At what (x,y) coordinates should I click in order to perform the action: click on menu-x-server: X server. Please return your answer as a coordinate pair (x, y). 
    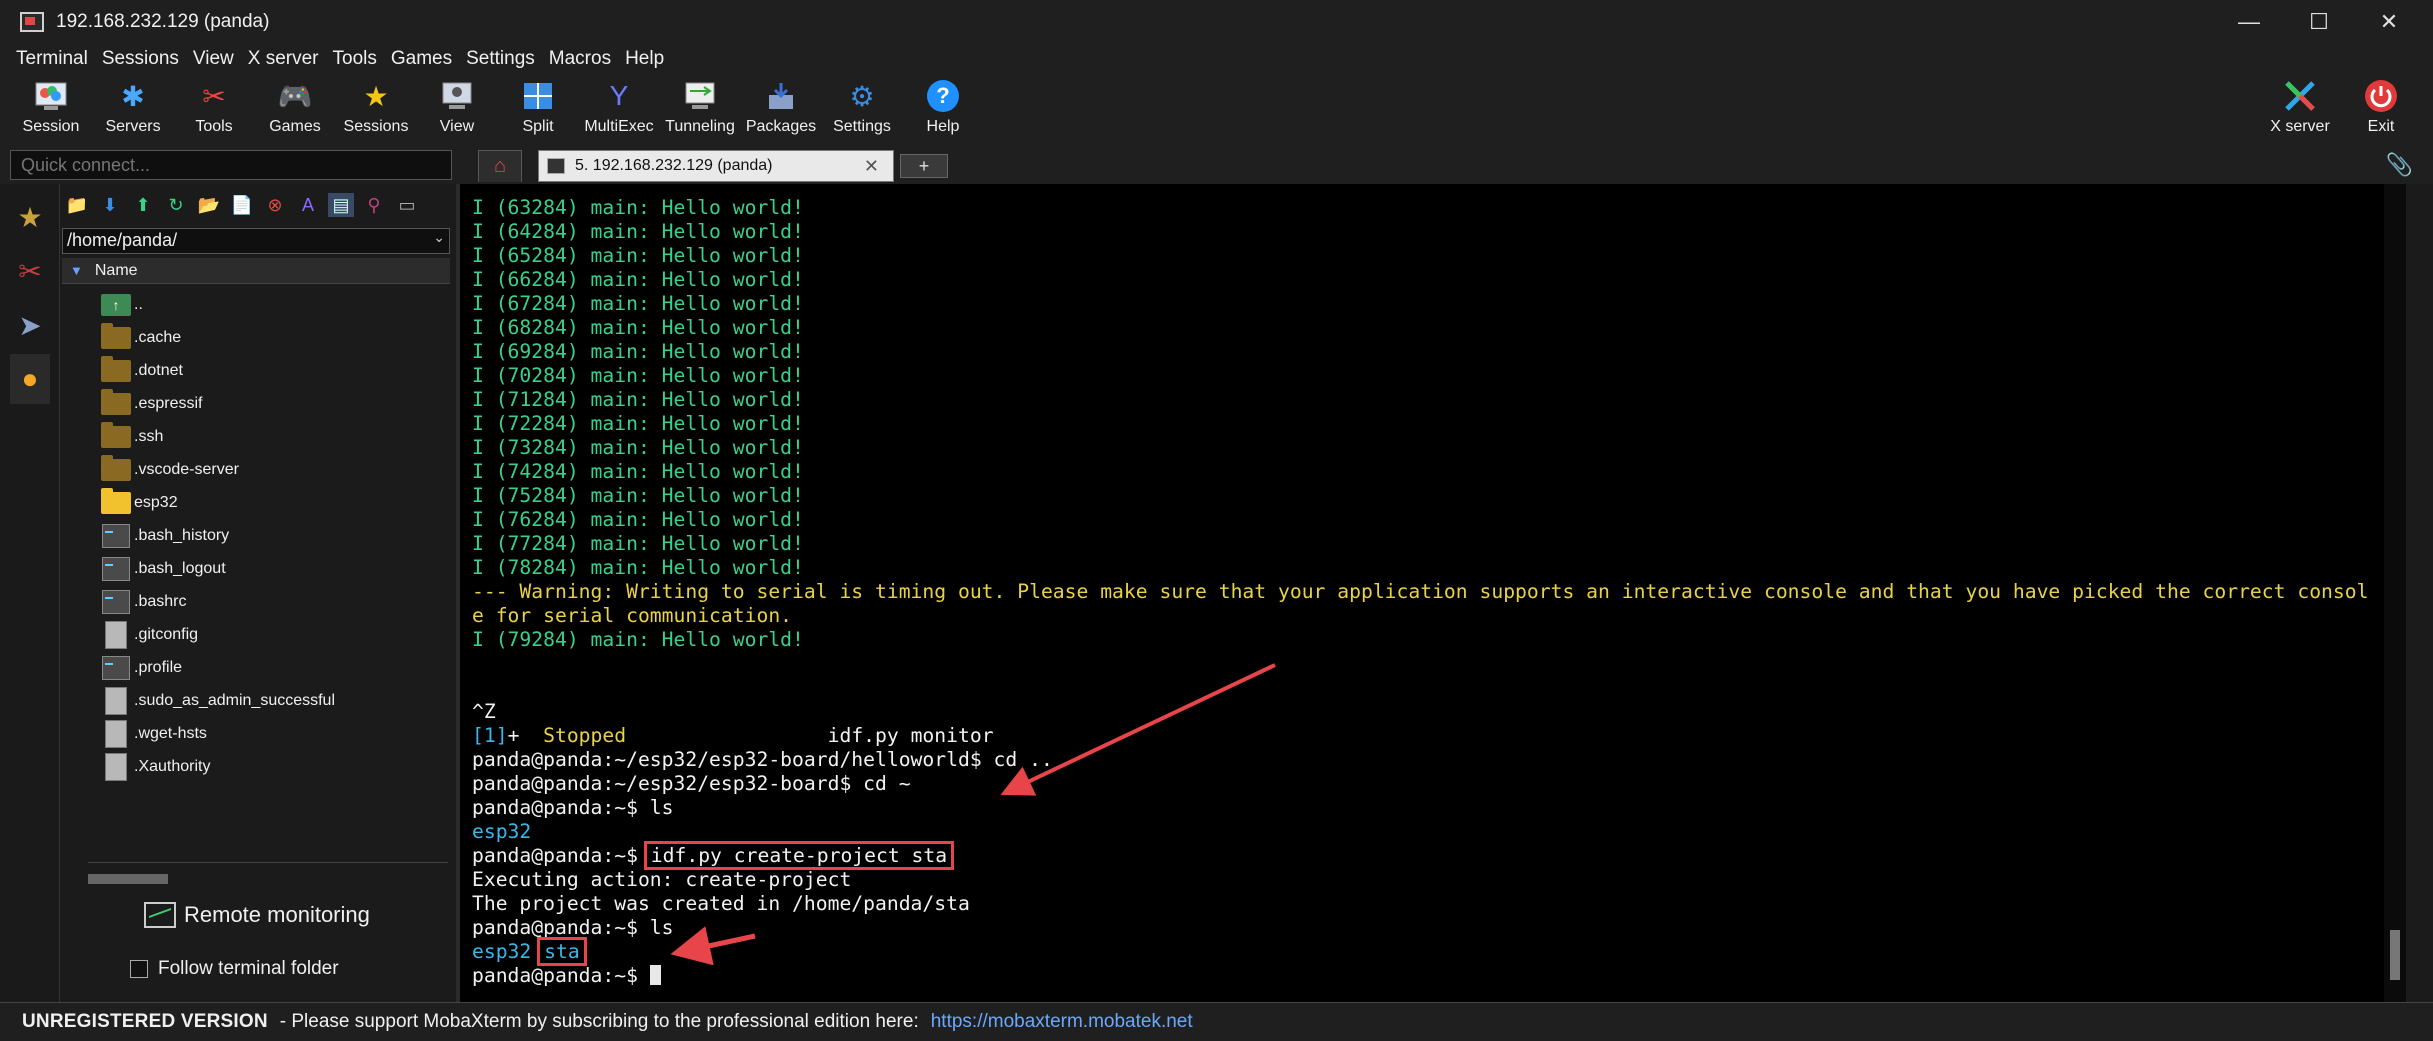
    Looking at the image, I should click on (283, 59).